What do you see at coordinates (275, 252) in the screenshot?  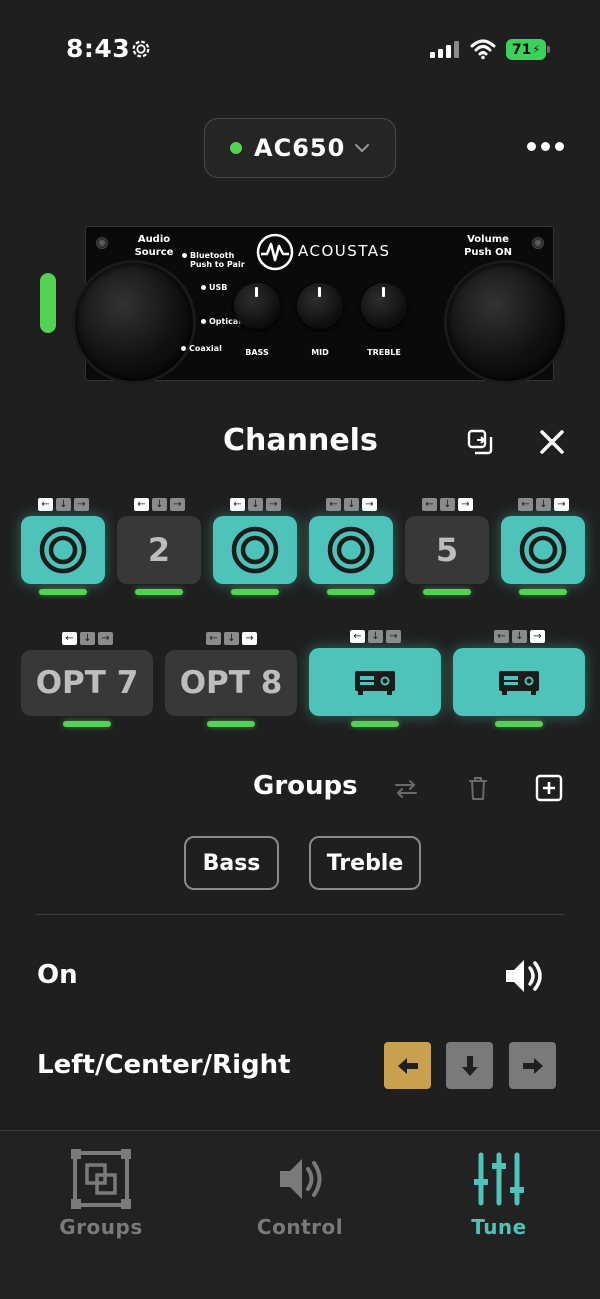 I see `acoustas-logo-icon` at bounding box center [275, 252].